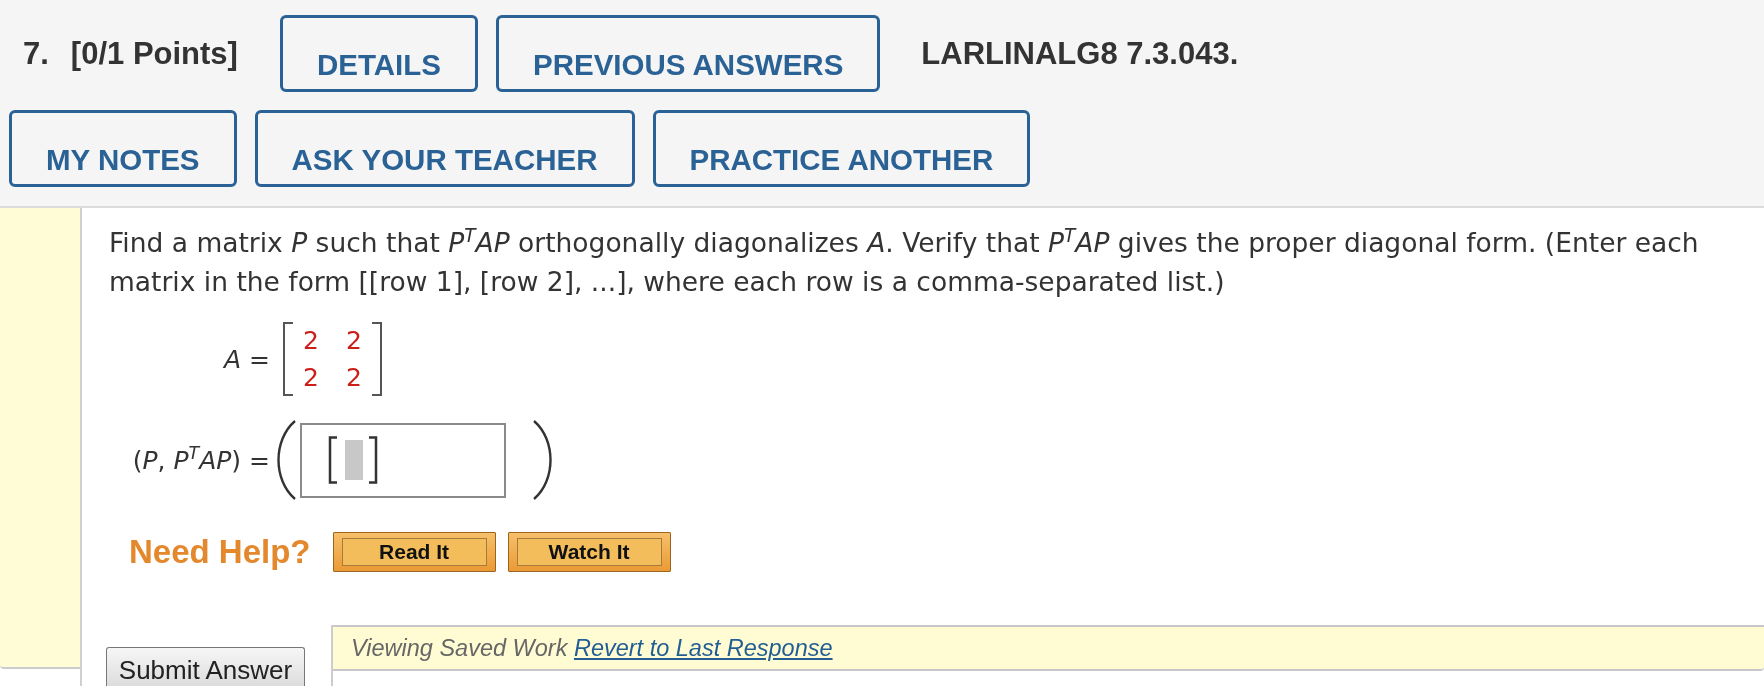 The image size is (1764, 686). Describe the element at coordinates (904, 261) in the screenshot. I see `question-text: Find a matrix P such that P$^{T}$AP orthogonally diagonalizes A. Verify that P$^{T}$AP gives the proper diagonal form. (Enter each matrix in the form [[row 1], [row 2], ...], where each row is a comma-separated list.)` at that location.